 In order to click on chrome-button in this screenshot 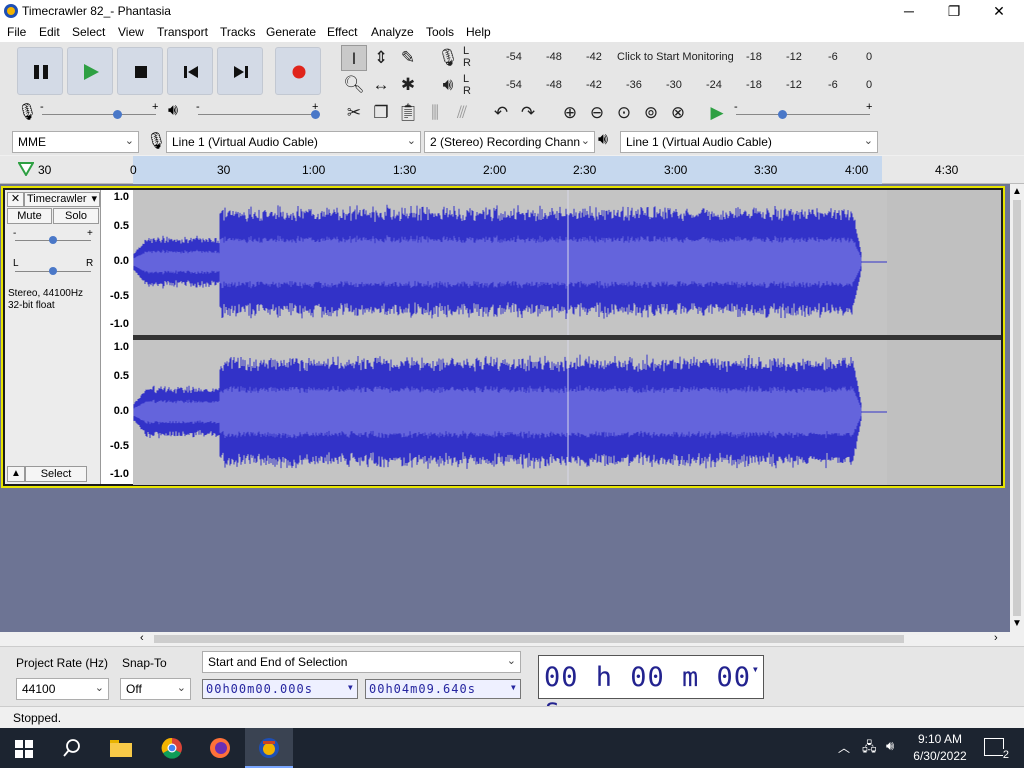, I will do `click(172, 748)`.